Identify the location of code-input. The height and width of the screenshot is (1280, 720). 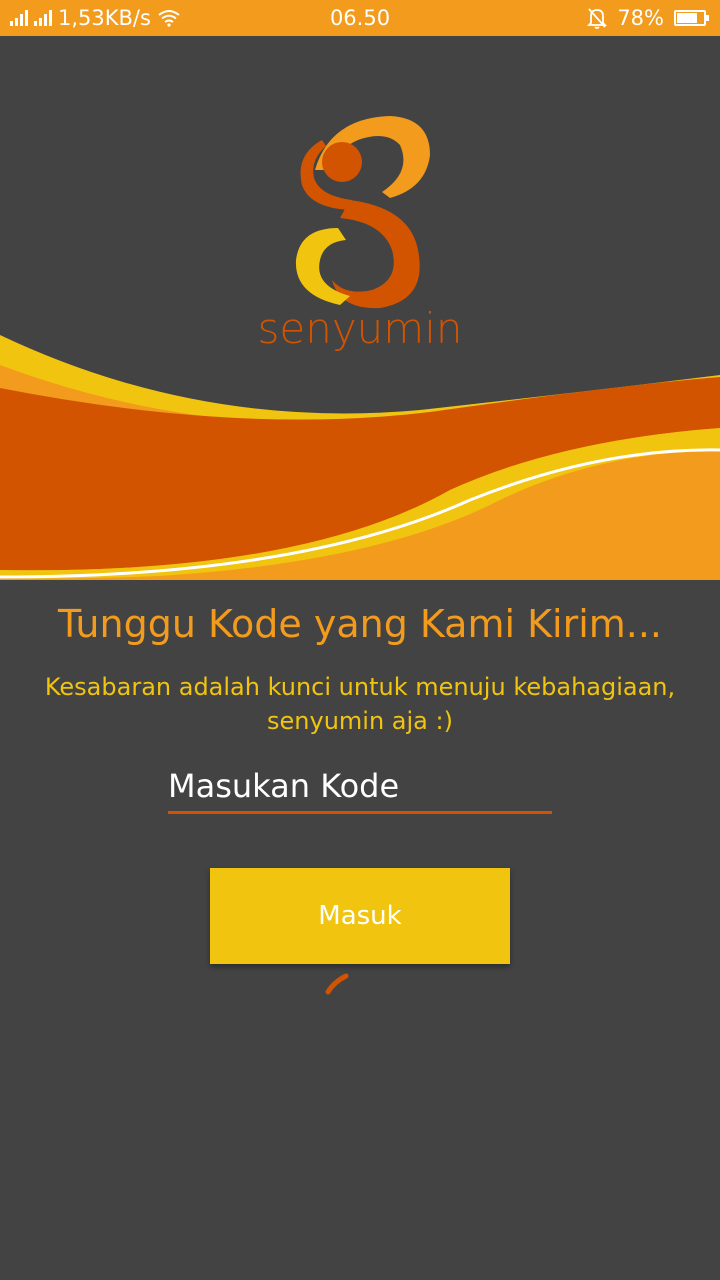
(360, 787).